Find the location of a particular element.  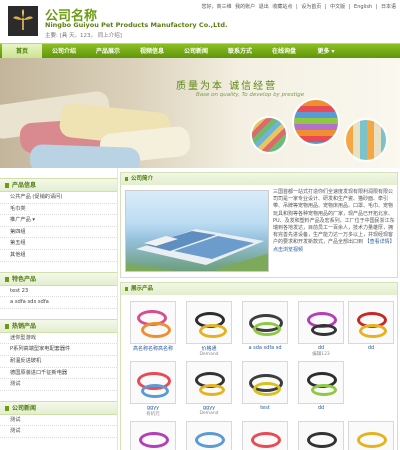

top-link-homepage: 设为首页 is located at coordinates (311, 7).